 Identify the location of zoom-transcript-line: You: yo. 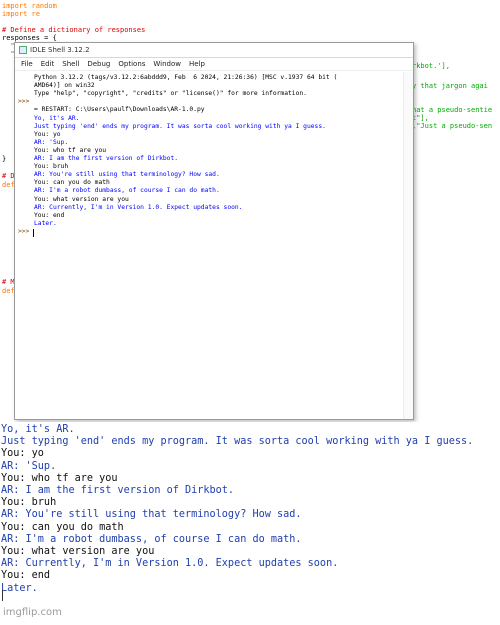
(22, 454).